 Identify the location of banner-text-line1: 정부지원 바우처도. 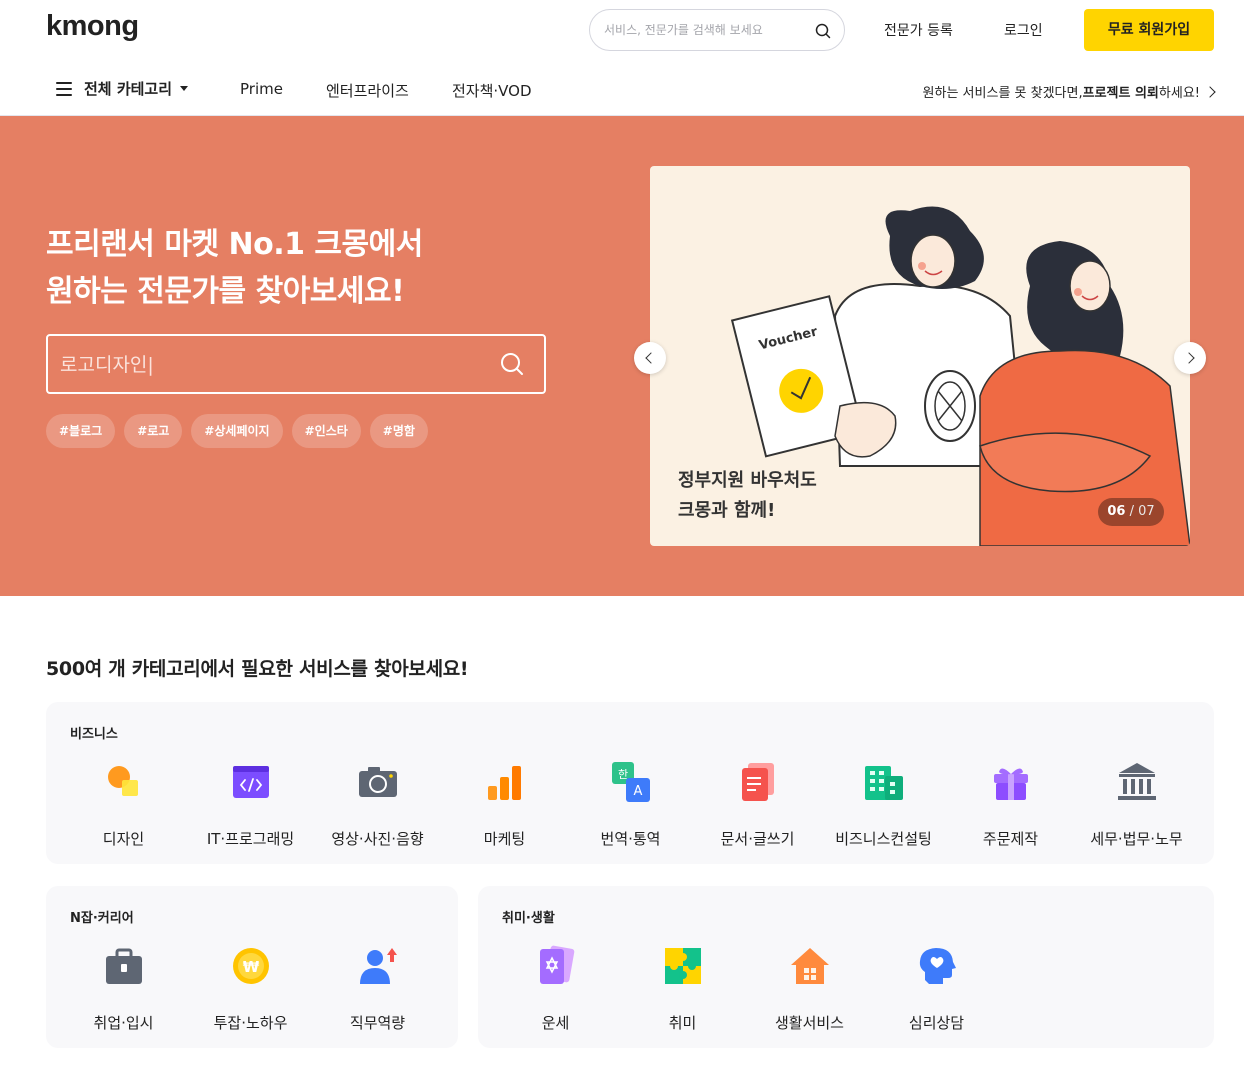
(747, 480).